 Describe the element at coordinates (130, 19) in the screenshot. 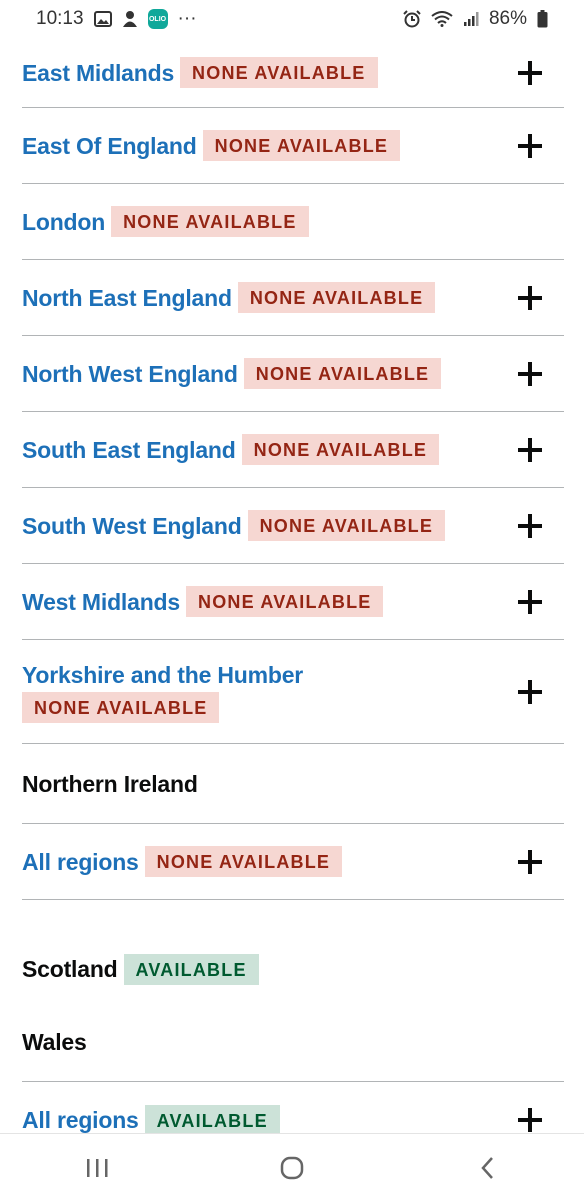

I see `guard-icon` at that location.